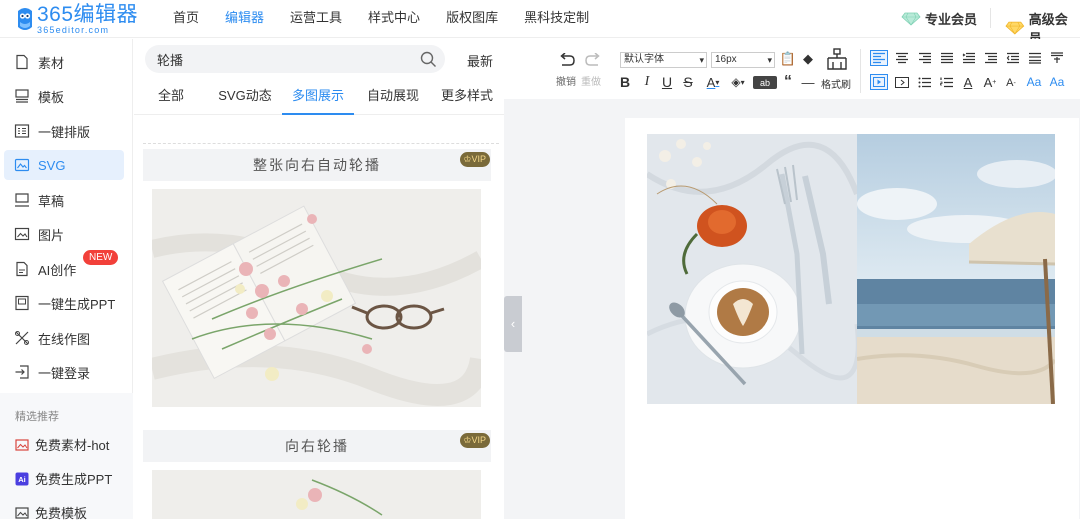 This screenshot has height=522, width=1080. What do you see at coordinates (925, 82) in the screenshot?
I see `unordered-list-icon` at bounding box center [925, 82].